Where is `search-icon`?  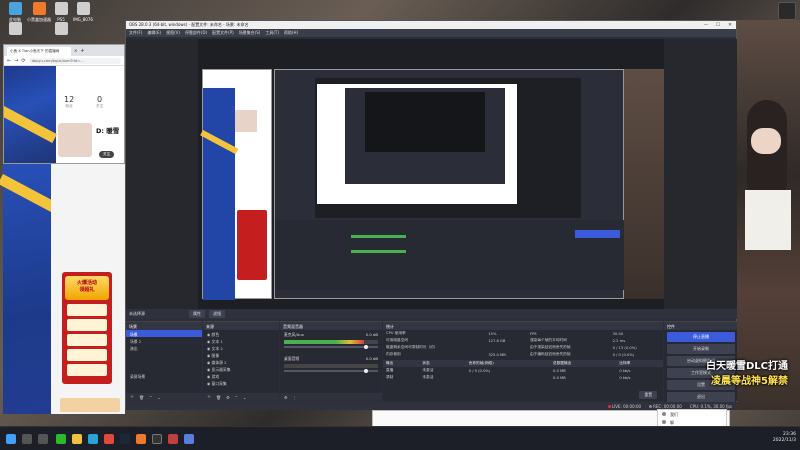 search-icon is located at coordinates (27, 439).